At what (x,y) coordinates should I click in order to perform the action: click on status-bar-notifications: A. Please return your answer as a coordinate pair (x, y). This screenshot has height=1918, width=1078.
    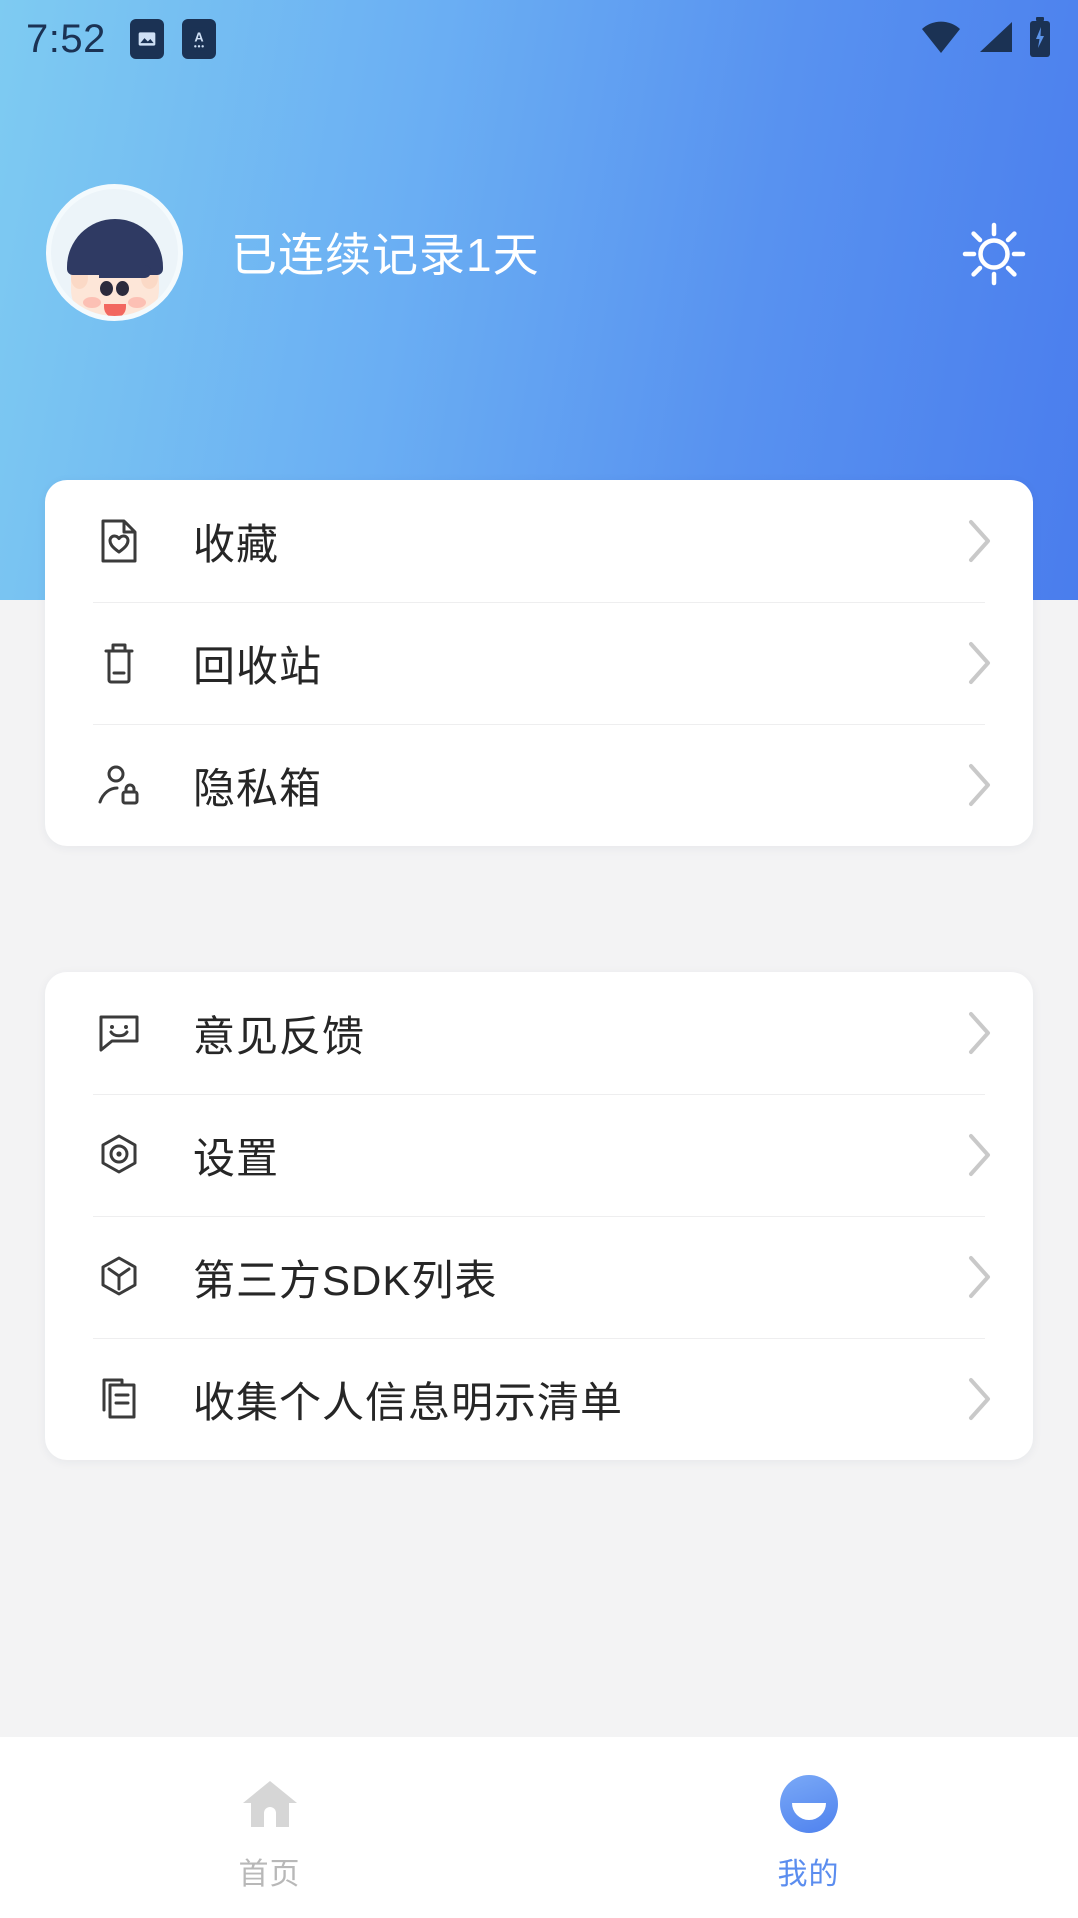
    Looking at the image, I should click on (172, 39).